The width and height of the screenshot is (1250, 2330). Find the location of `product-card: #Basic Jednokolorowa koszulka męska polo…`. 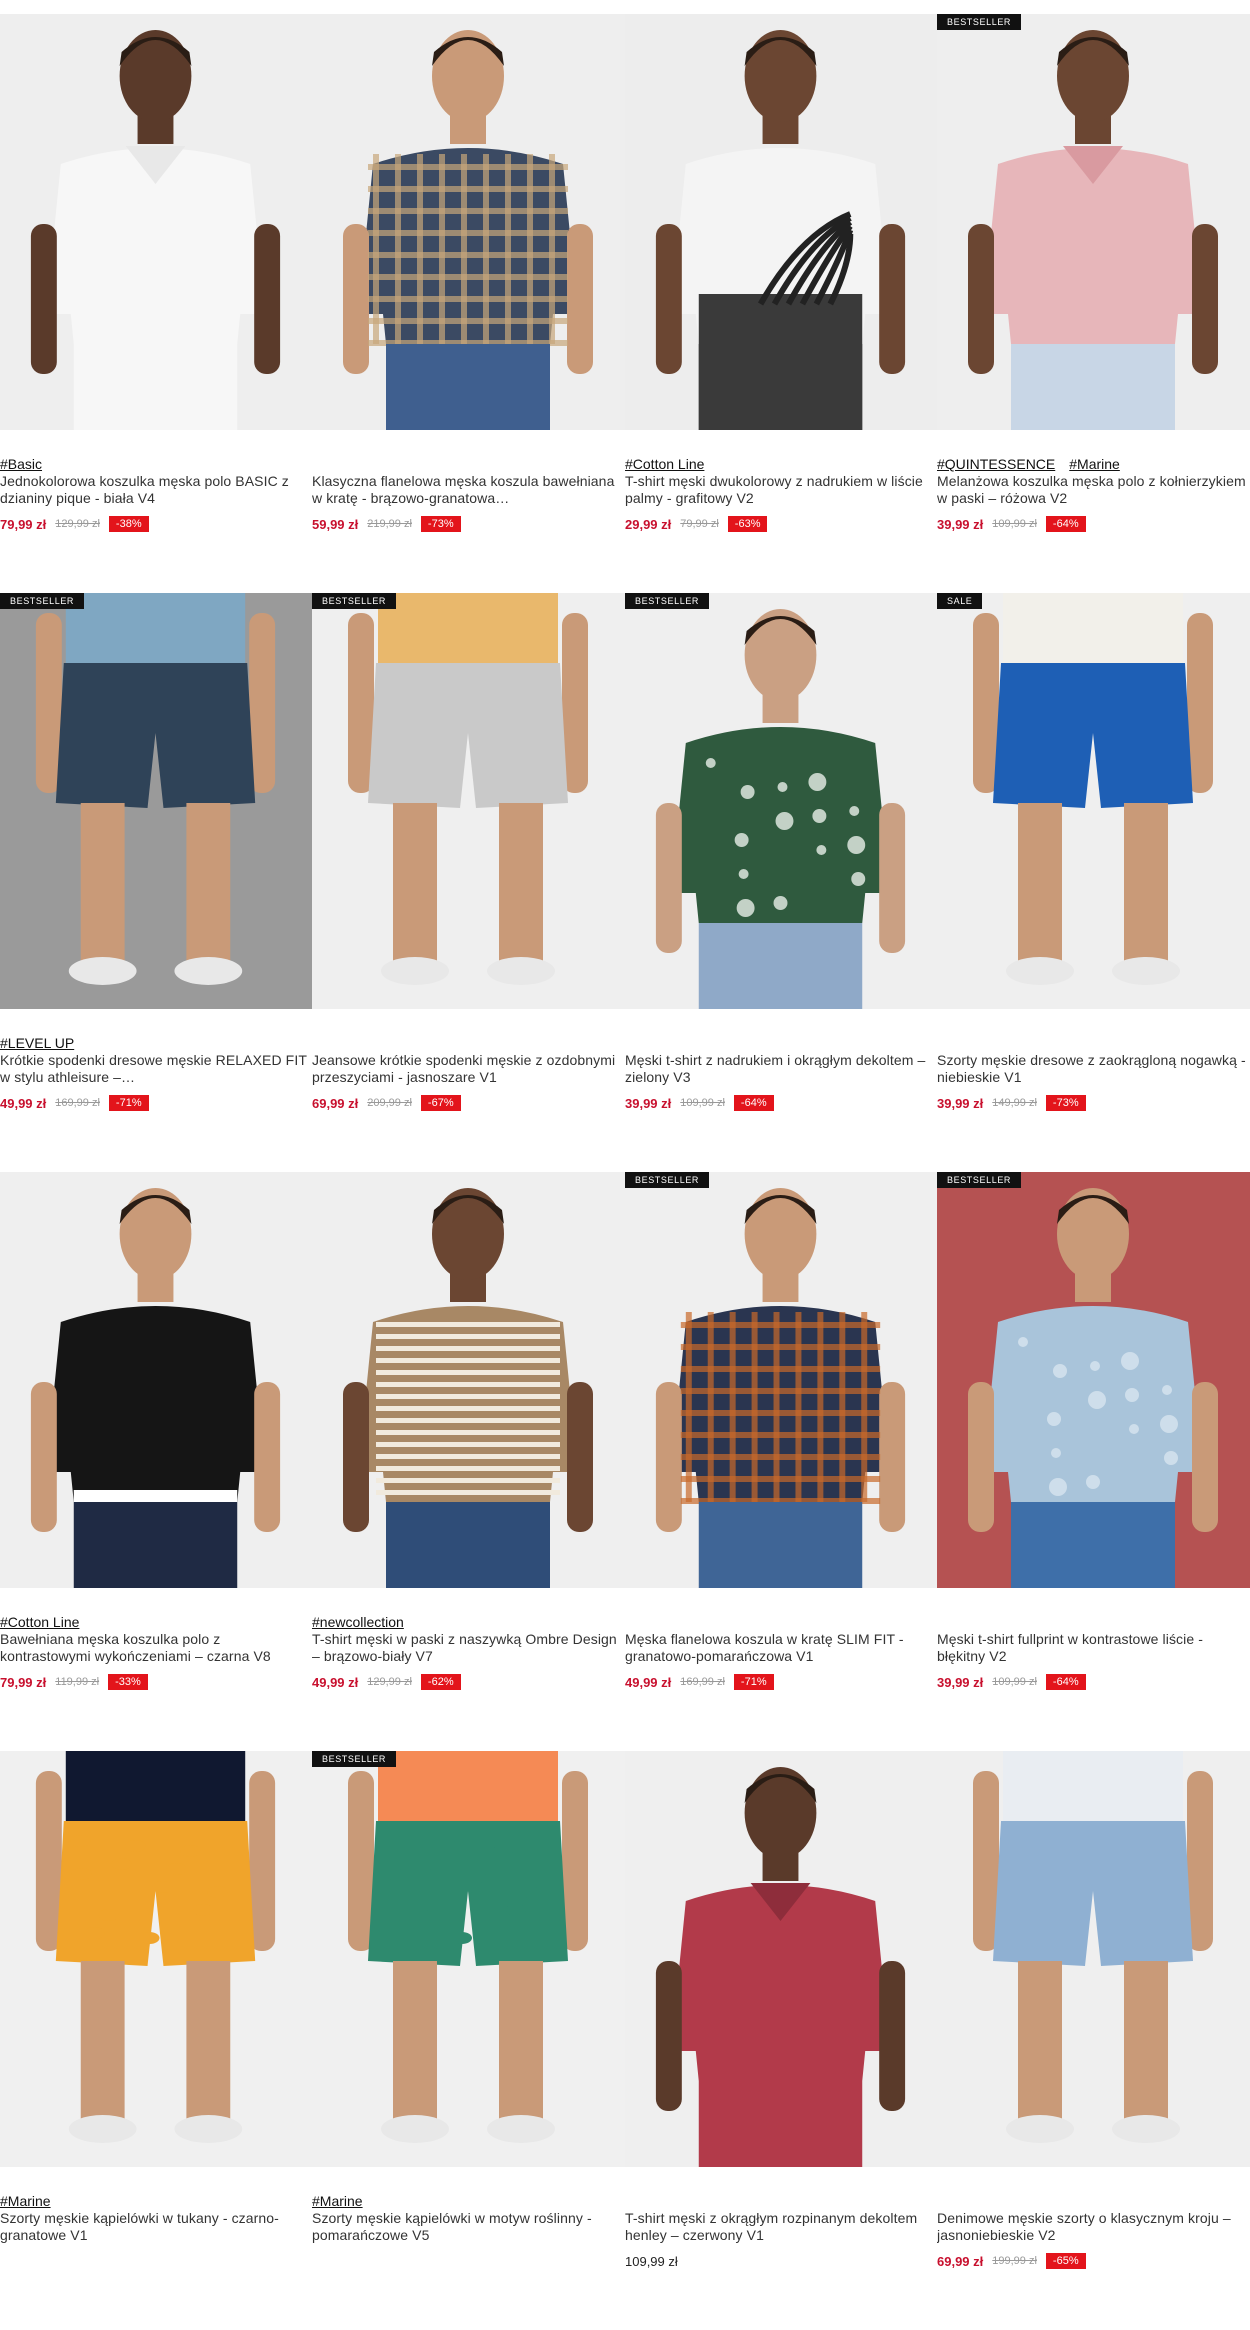

product-card: #Basic Jednokolorowa koszulka męska polo… is located at coordinates (156, 303).